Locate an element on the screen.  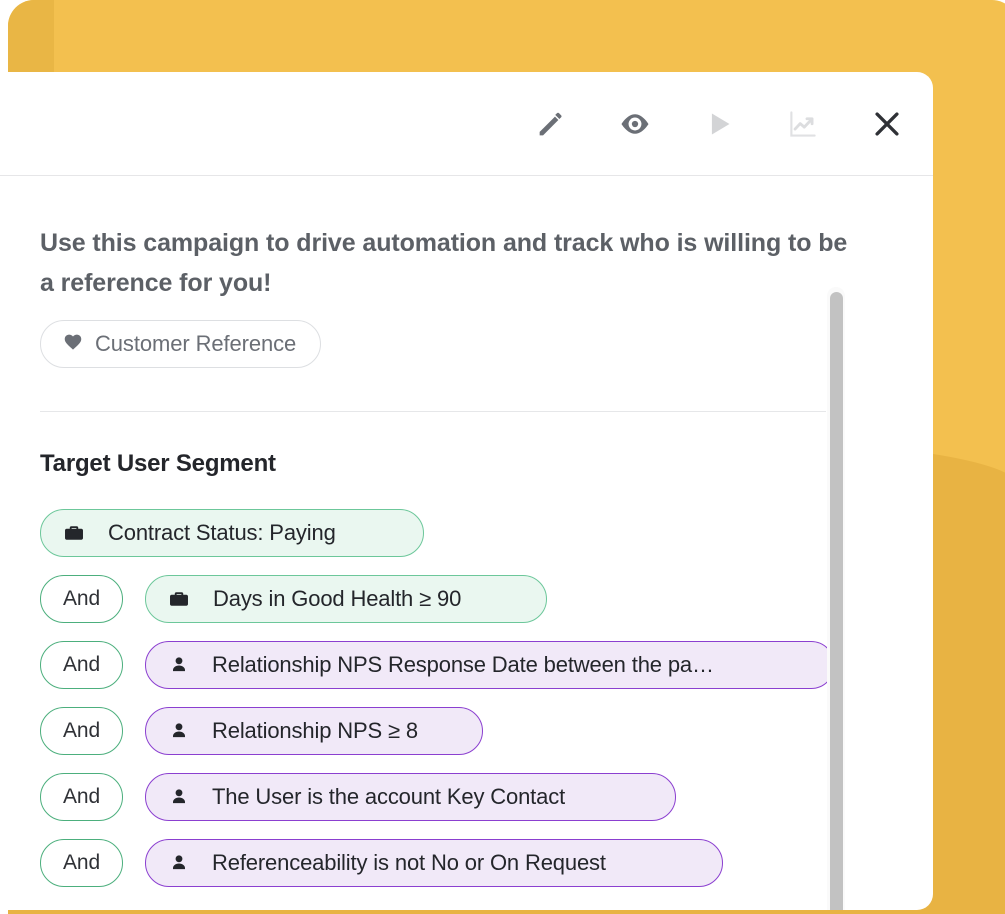
condition-row: Contract Status: Paying is located at coordinates (450, 533).